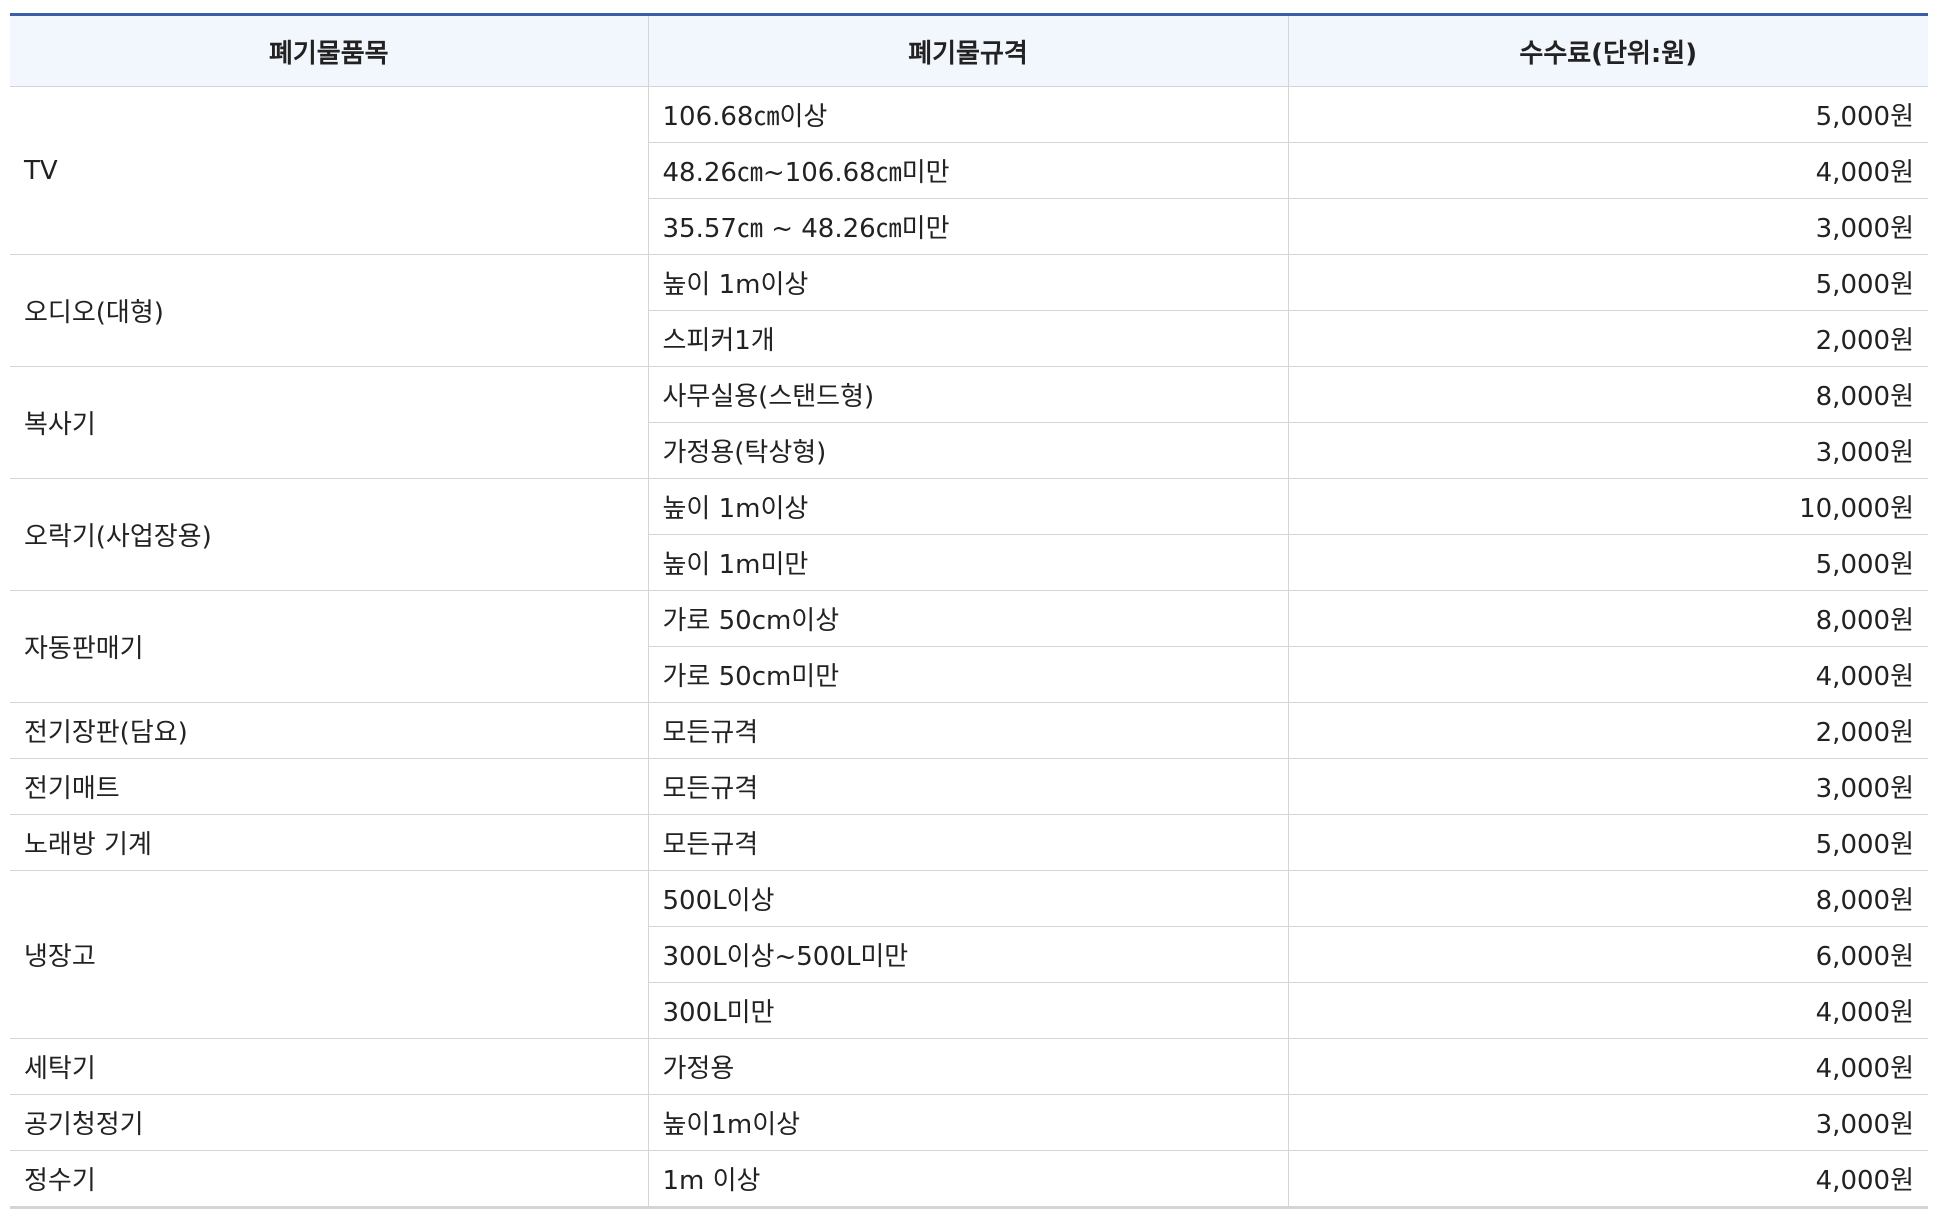 The height and width of the screenshot is (1230, 1940). Describe the element at coordinates (329, 730) in the screenshot. I see `item-cell: 전기장판(담요)` at that location.